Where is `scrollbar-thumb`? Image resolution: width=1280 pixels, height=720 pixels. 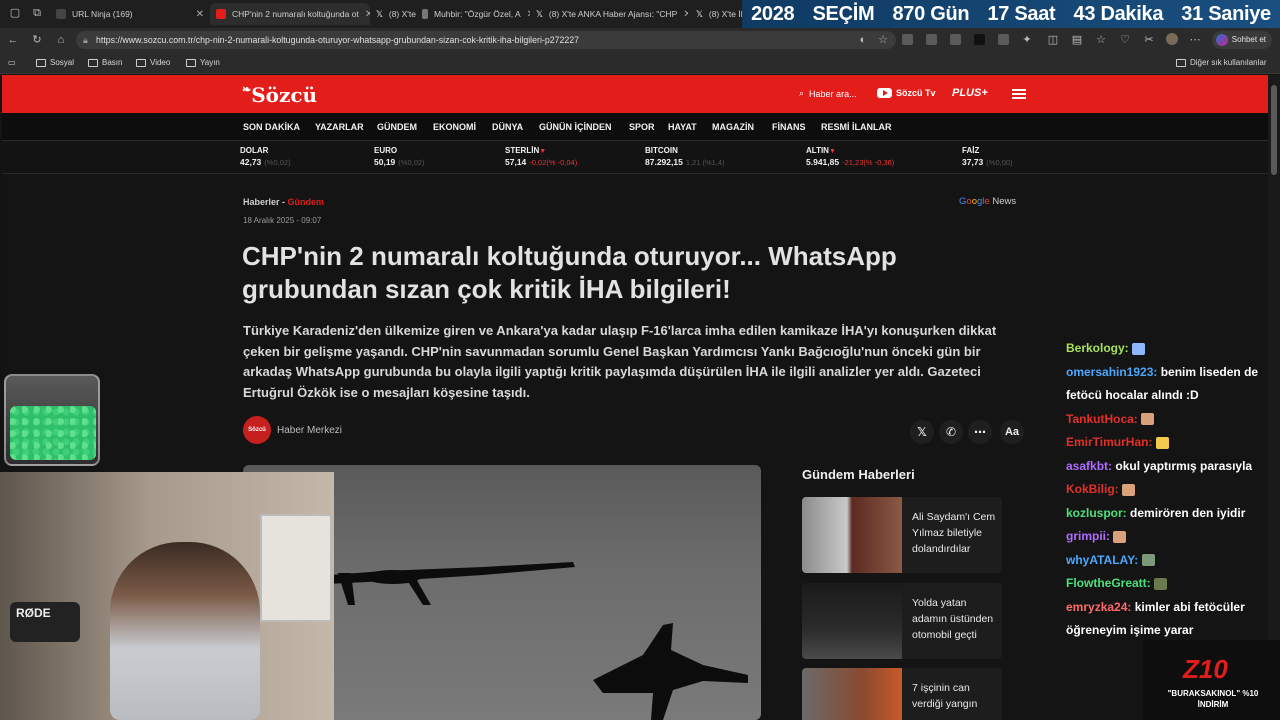 scrollbar-thumb is located at coordinates (1274, 130).